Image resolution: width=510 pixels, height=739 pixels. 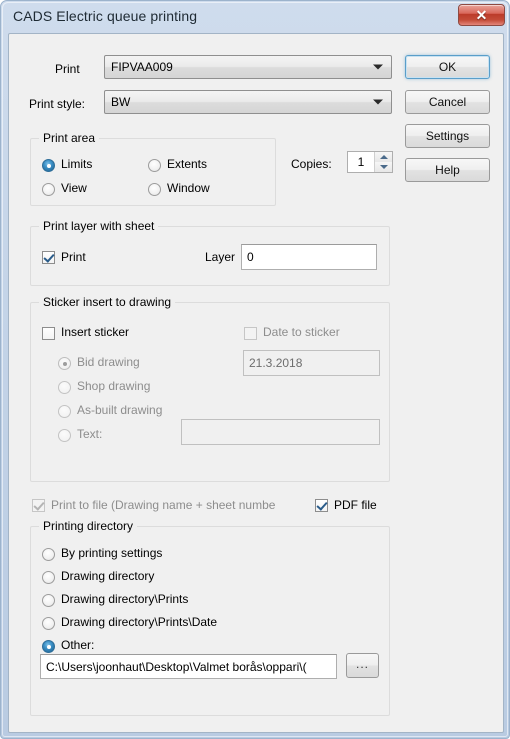 I want to click on window-title: CADS Electric queue printing, so click(x=105, y=16).